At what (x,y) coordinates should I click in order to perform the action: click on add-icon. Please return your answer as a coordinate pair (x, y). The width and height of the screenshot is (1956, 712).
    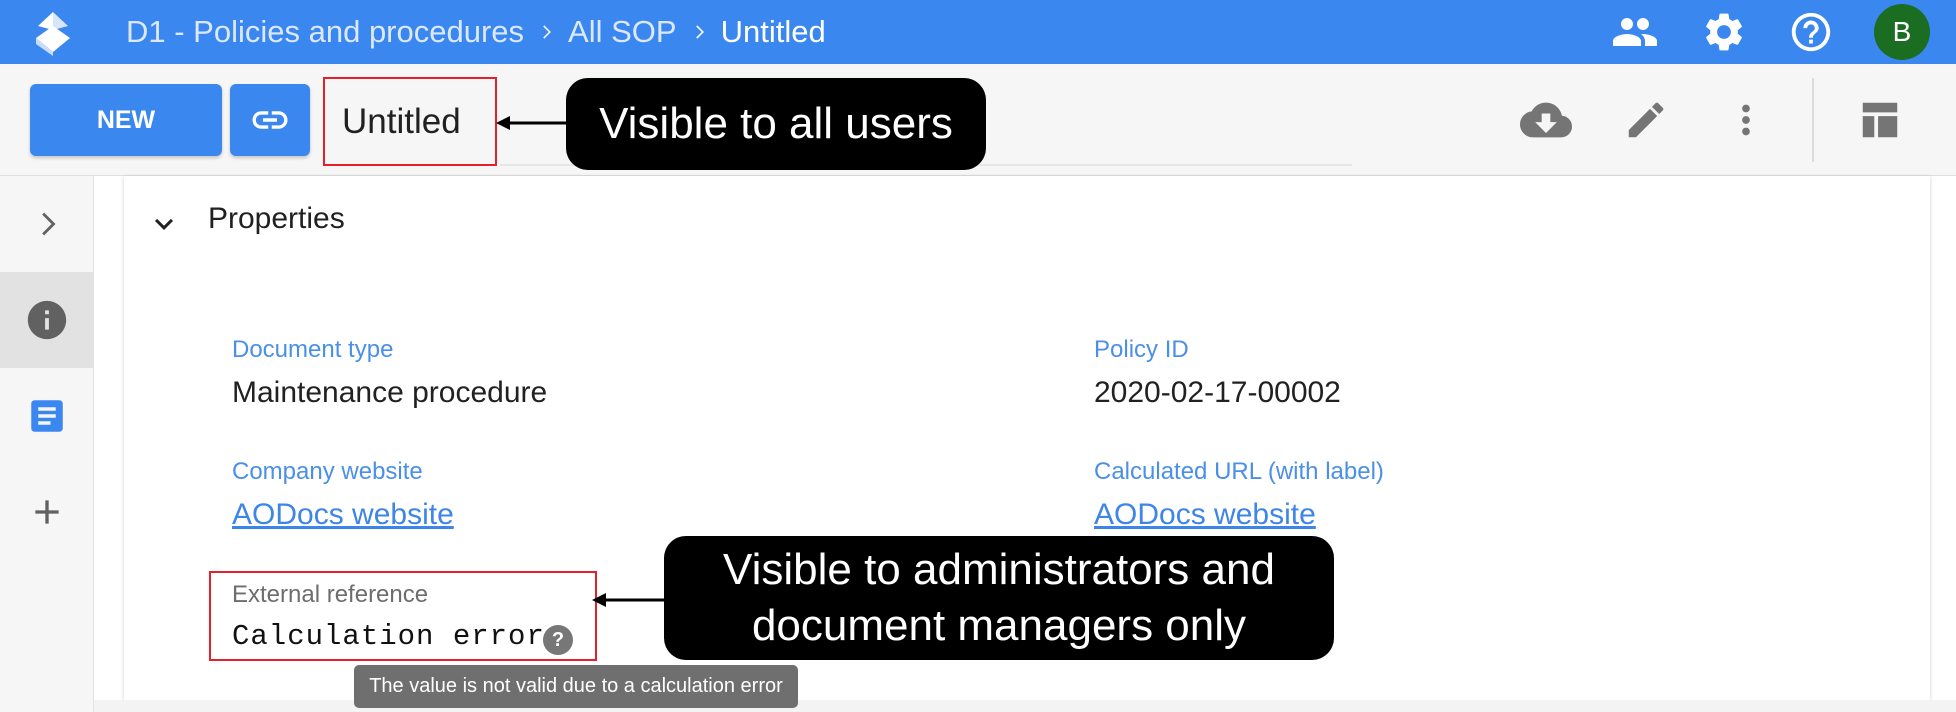
    Looking at the image, I should click on (47, 512).